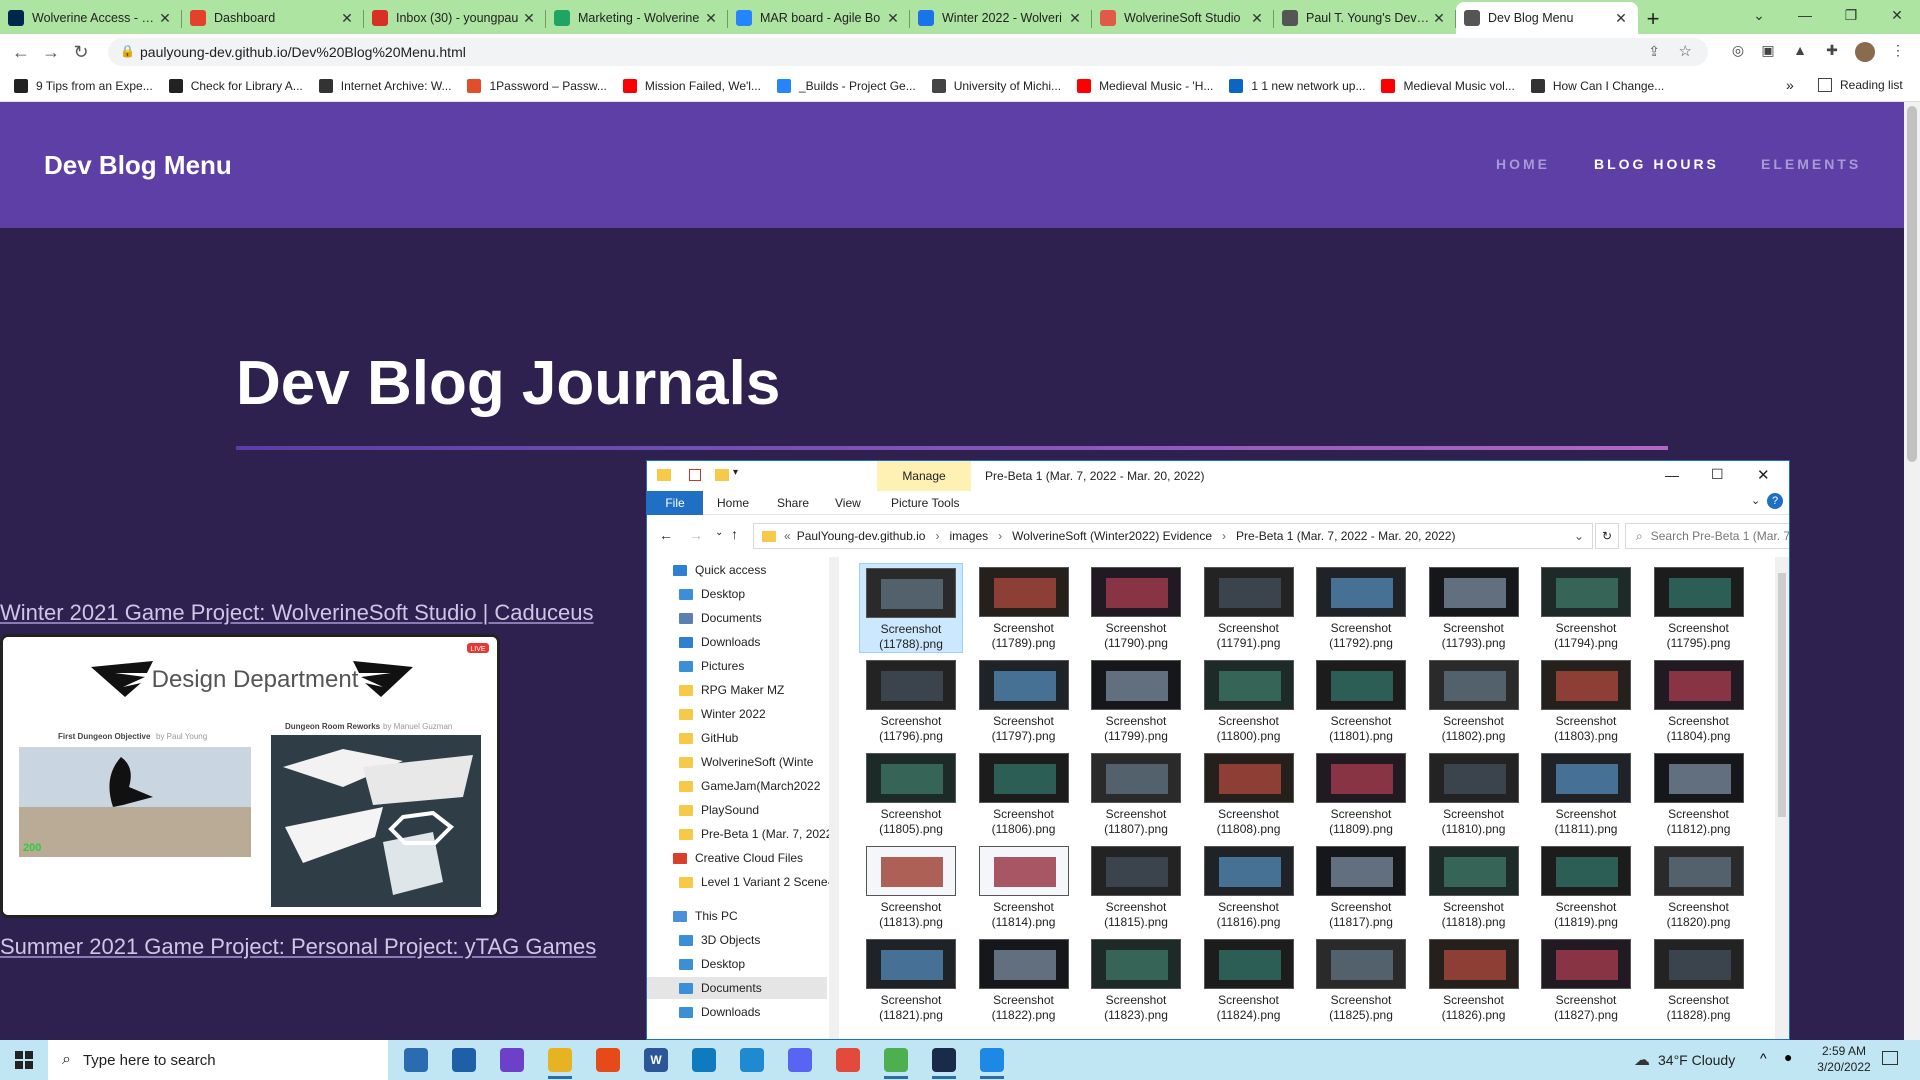 The image size is (1920, 1080). I want to click on browser-tab: Winter 2022 - Wolveri ✕, so click(1001, 18).